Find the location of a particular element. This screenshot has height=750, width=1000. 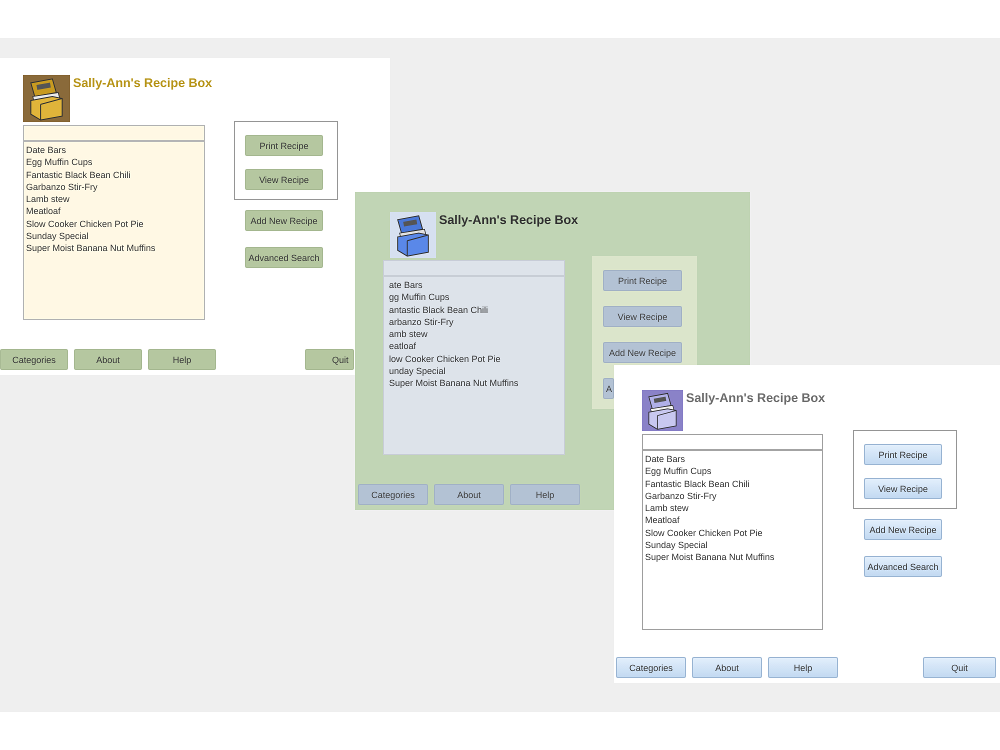

recipe-item: unday Special is located at coordinates (474, 371).